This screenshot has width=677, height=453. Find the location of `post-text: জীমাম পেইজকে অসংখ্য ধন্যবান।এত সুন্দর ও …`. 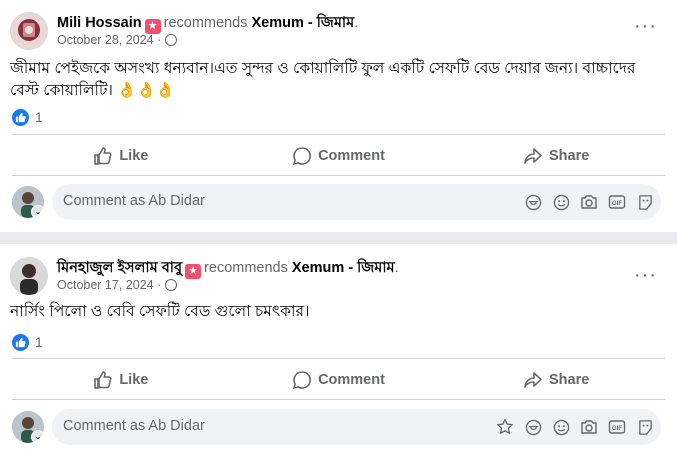

post-text: জীমাম পেইজকে অসংখ্য ধন্যবান।এত সুন্দর ও … is located at coordinates (323, 79).